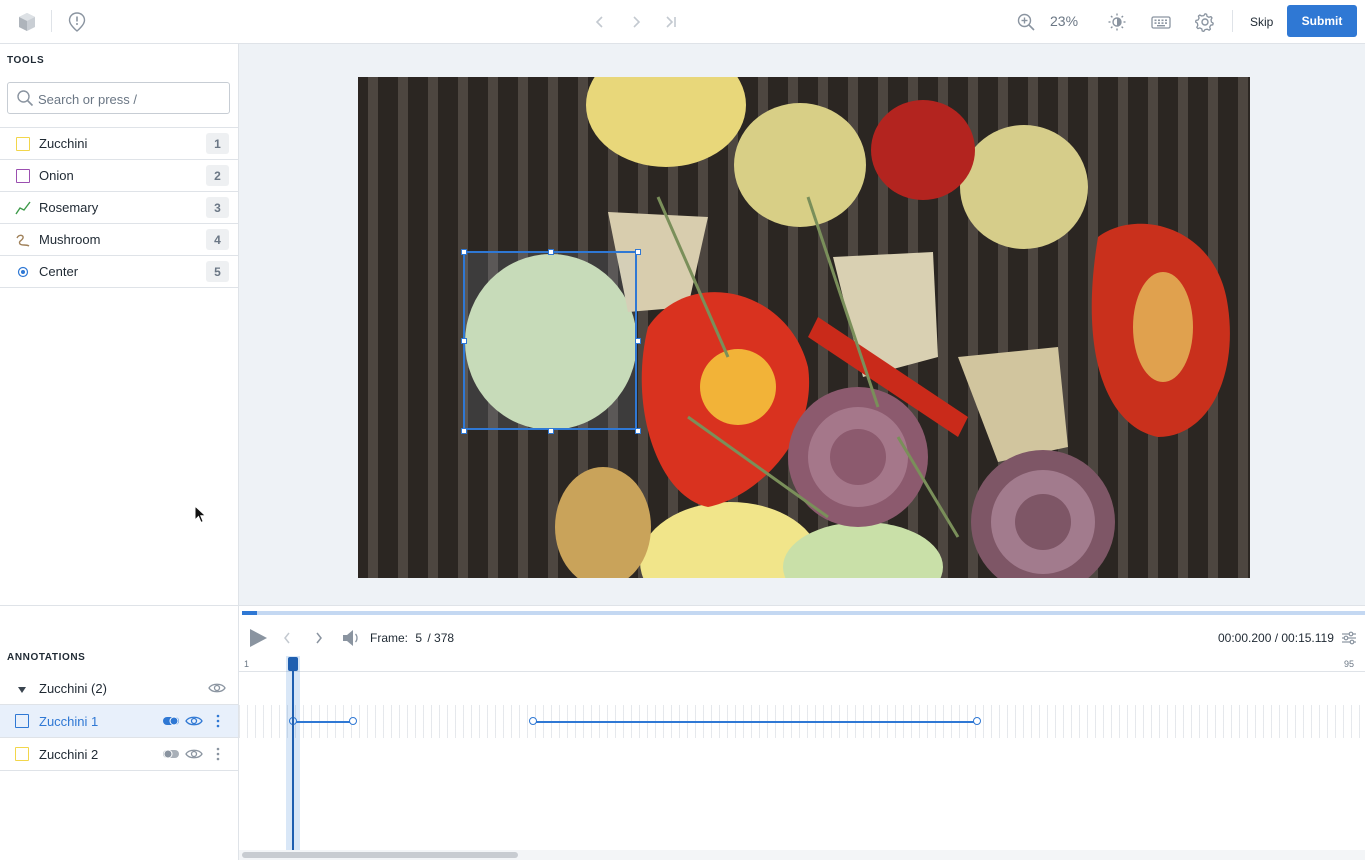 The width and height of the screenshot is (1365, 860). Describe the element at coordinates (803, 613) in the screenshot. I see `video-progress-bar` at that location.